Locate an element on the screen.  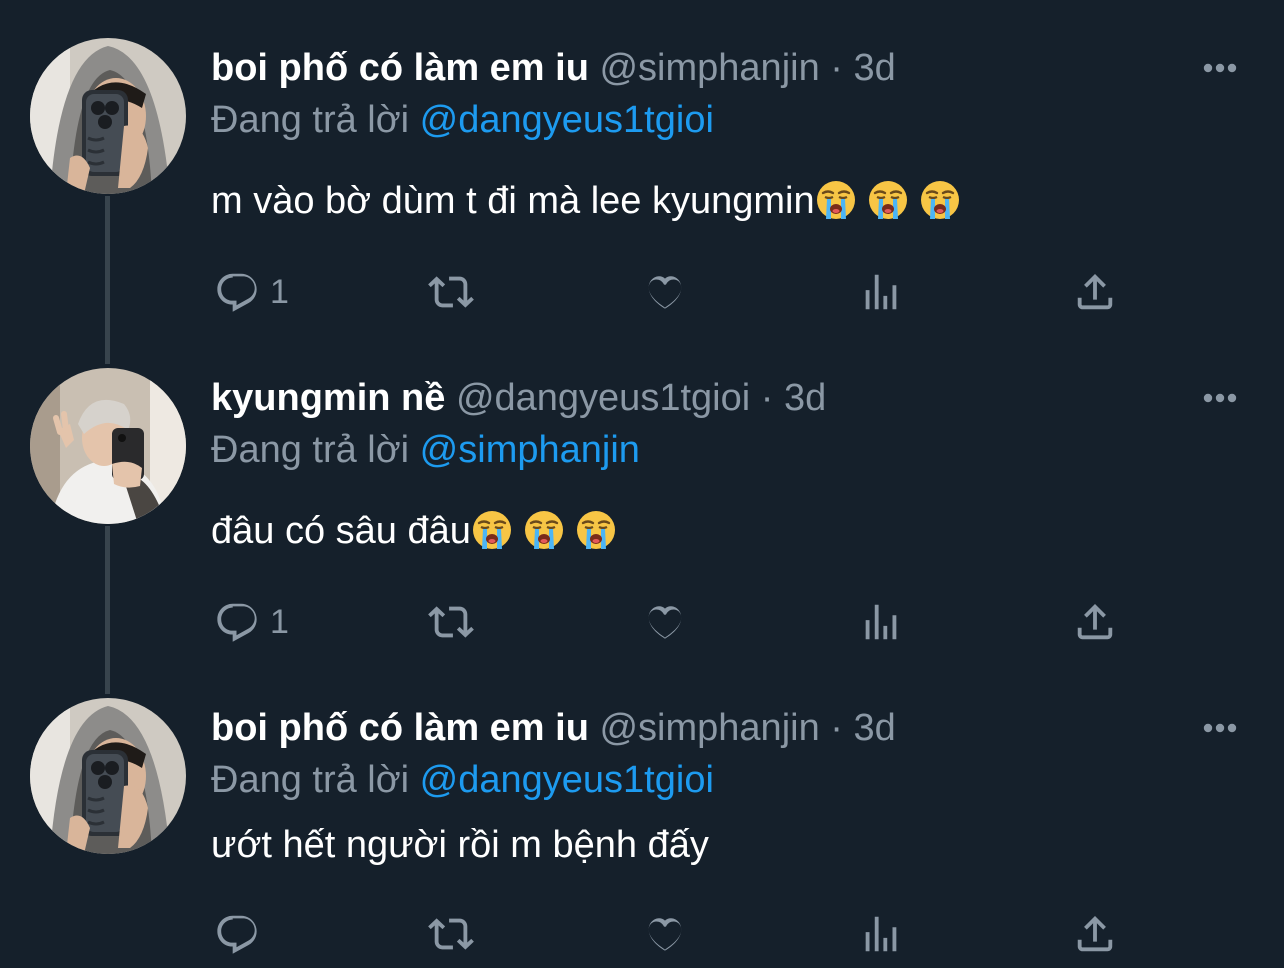
tweet-actions is located at coordinates (642, 934).